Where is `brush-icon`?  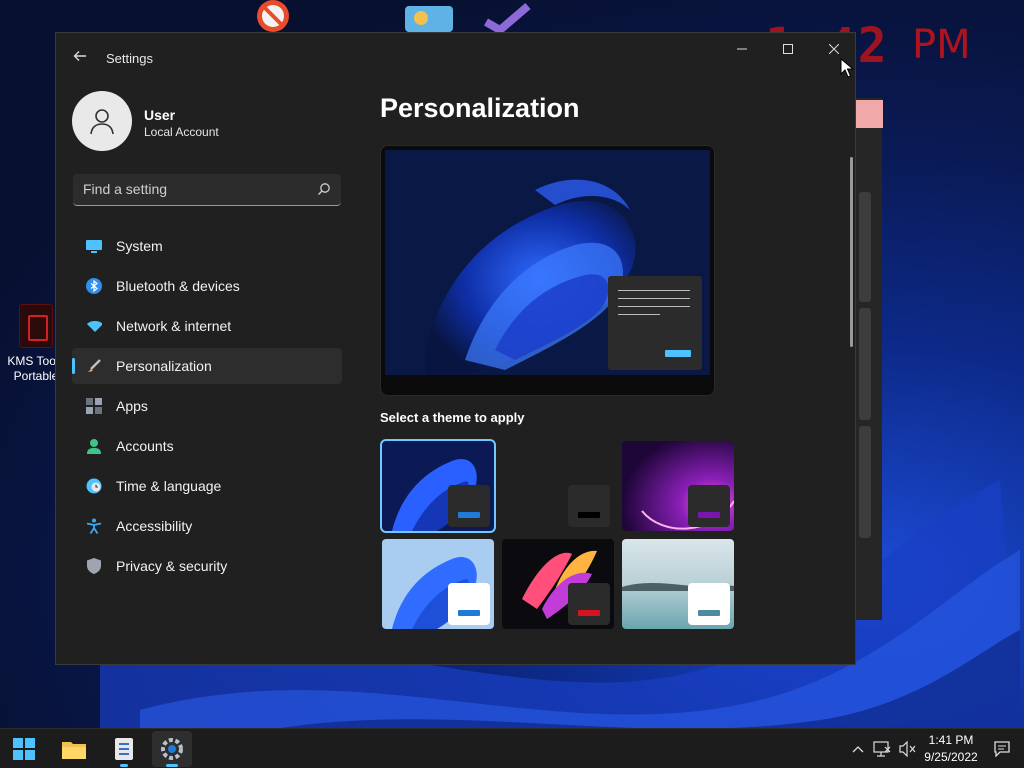
brush-icon is located at coordinates (94, 366).